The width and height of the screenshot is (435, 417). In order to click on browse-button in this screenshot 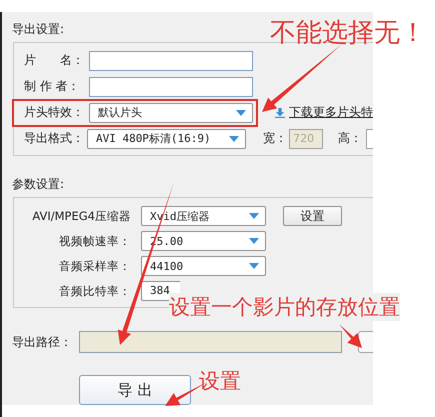, I will do `click(365, 342)`.